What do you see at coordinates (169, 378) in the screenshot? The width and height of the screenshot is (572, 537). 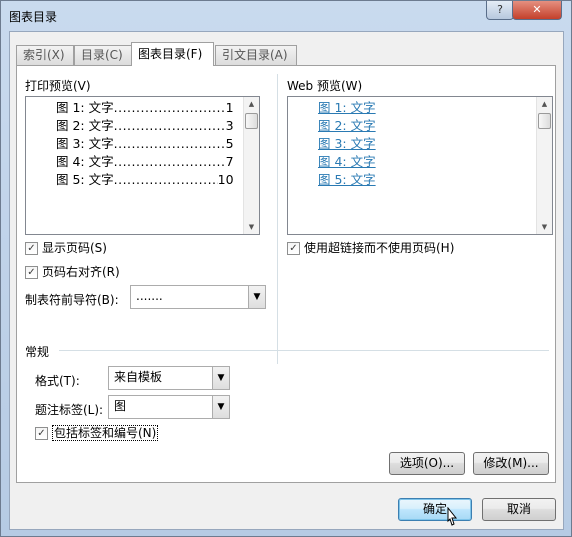 I see `format-select: 来自模板 ▼` at bounding box center [169, 378].